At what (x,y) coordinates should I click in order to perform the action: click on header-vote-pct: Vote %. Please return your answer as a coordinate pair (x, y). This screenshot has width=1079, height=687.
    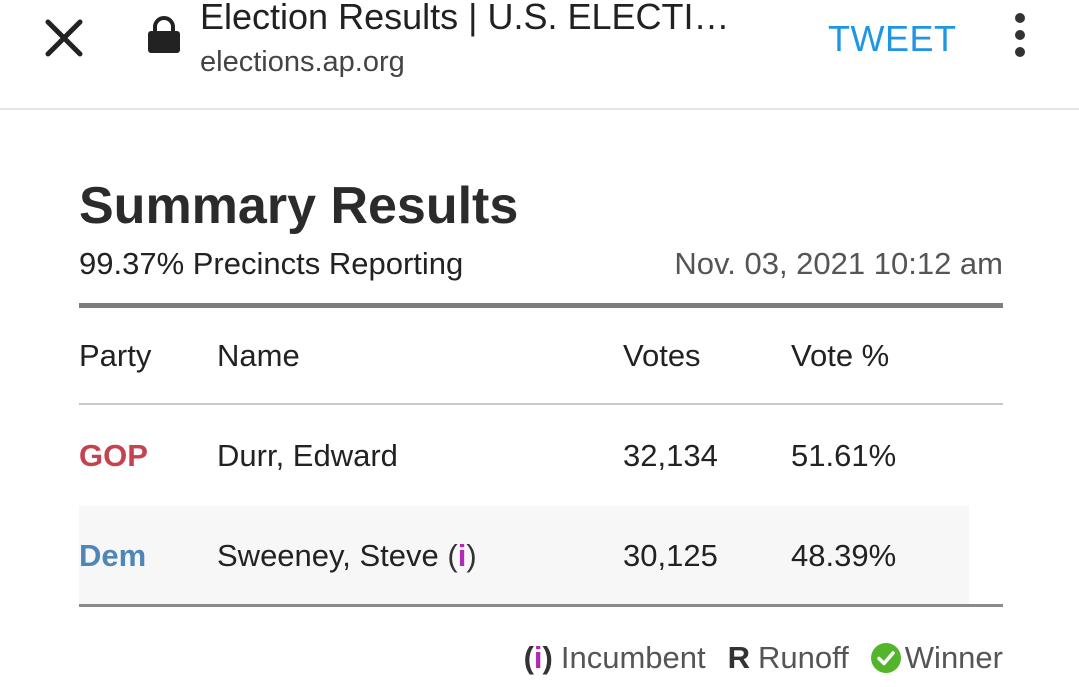
    Looking at the image, I should click on (840, 355).